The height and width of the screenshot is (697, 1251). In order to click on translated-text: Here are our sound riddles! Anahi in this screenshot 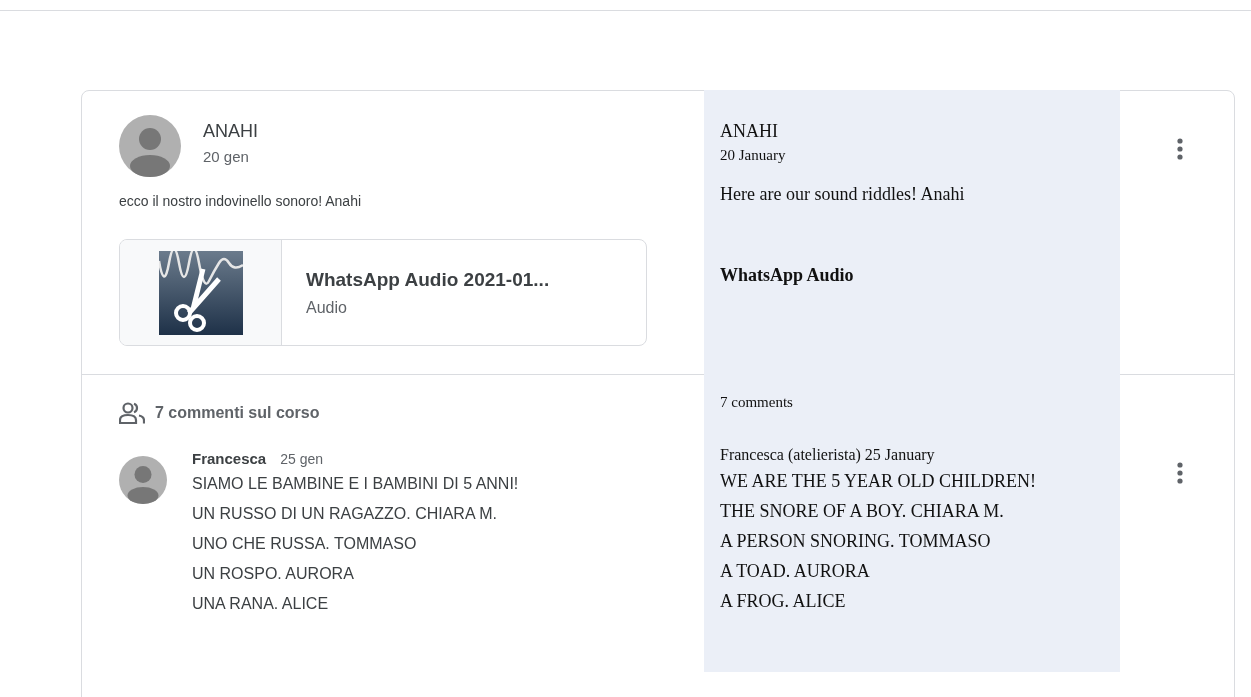, I will do `click(843, 194)`.